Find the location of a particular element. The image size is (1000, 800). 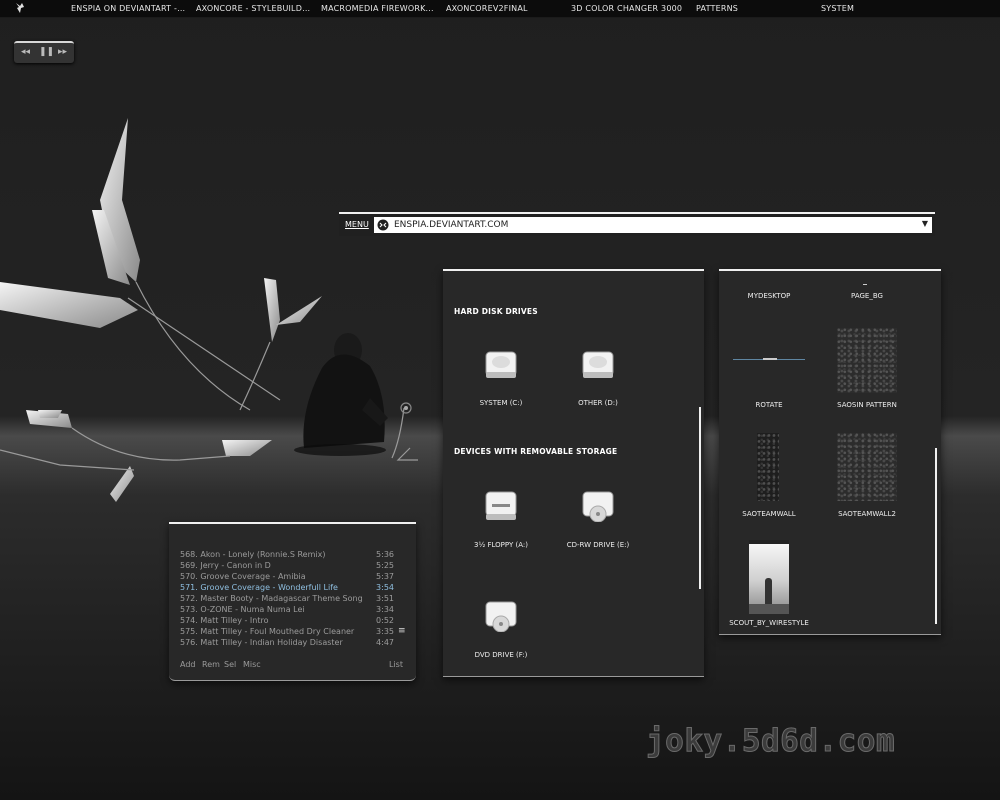

track-duration: 4:47 is located at coordinates (385, 642).